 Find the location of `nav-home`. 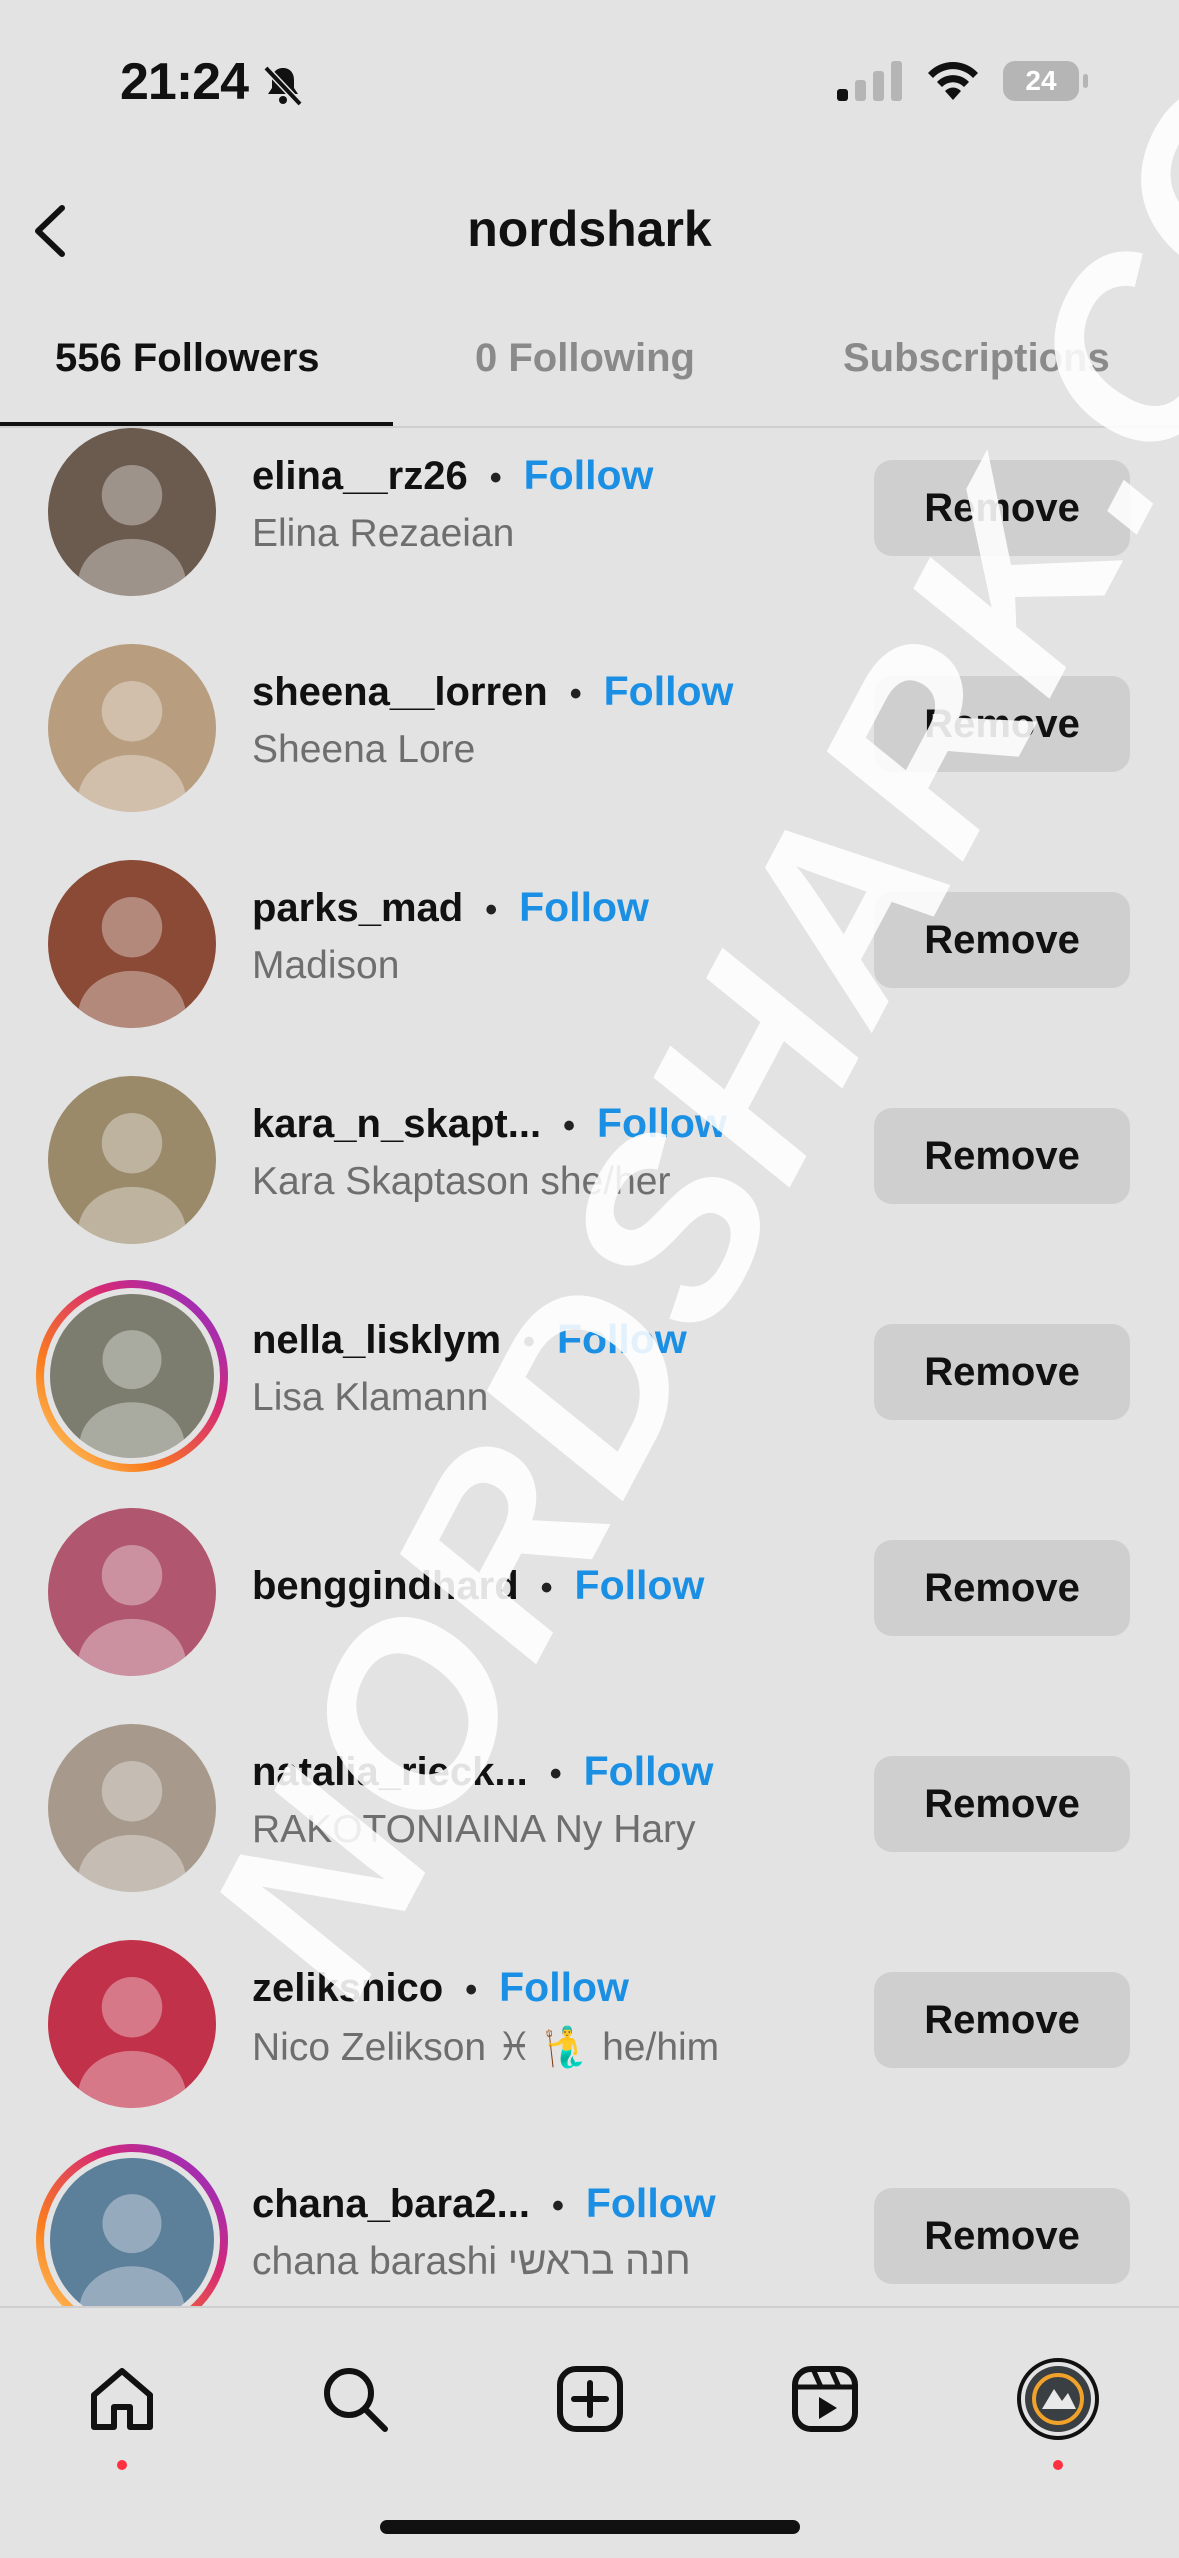

nav-home is located at coordinates (122, 2412).